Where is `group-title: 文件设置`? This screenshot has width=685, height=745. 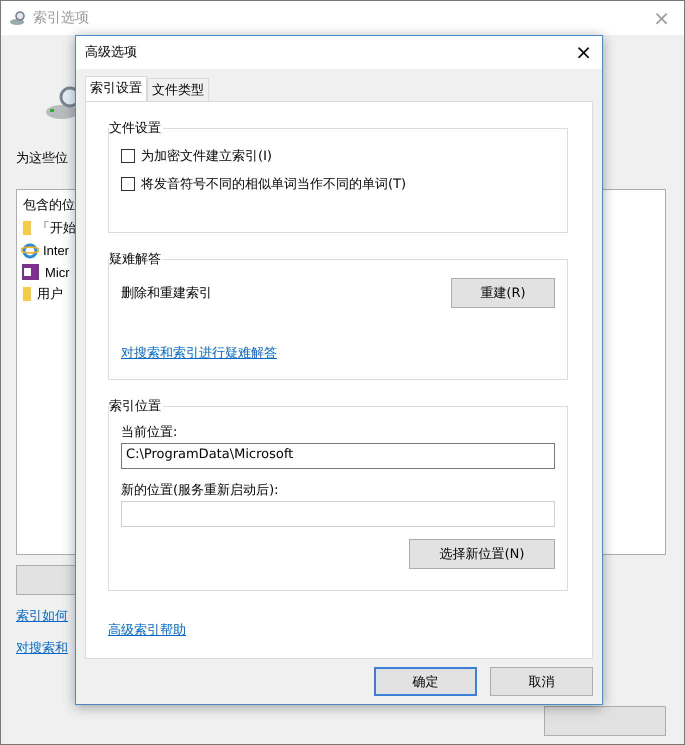 group-title: 文件设置 is located at coordinates (136, 127).